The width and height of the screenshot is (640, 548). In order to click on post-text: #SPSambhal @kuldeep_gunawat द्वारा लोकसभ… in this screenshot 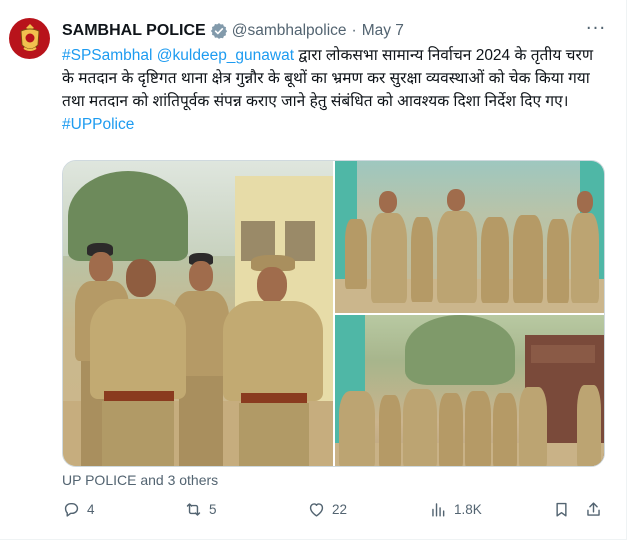, I will do `click(332, 90)`.